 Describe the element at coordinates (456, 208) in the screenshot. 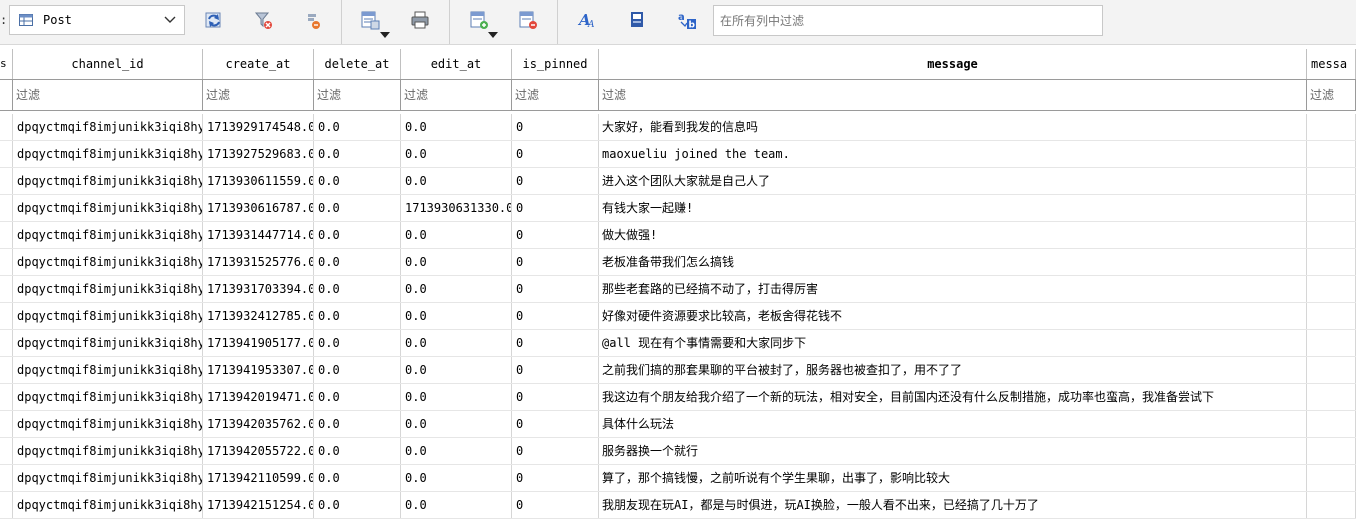

I see `cell-edit-at: 1713930631330.0` at that location.